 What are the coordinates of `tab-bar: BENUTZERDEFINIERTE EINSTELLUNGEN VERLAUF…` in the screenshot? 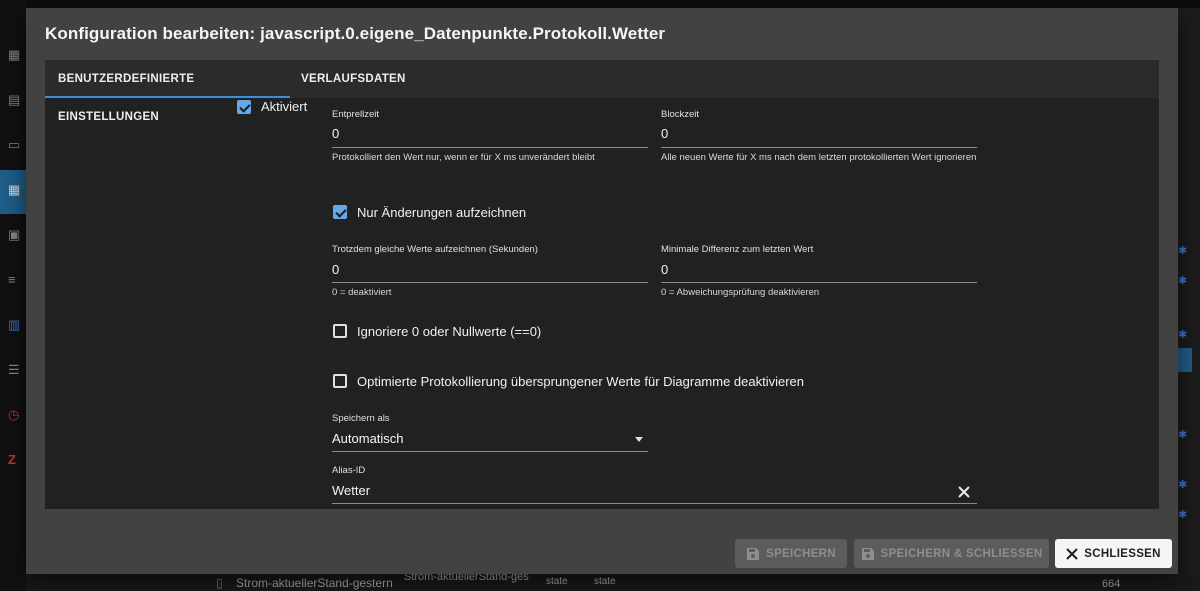 It's located at (602, 91).